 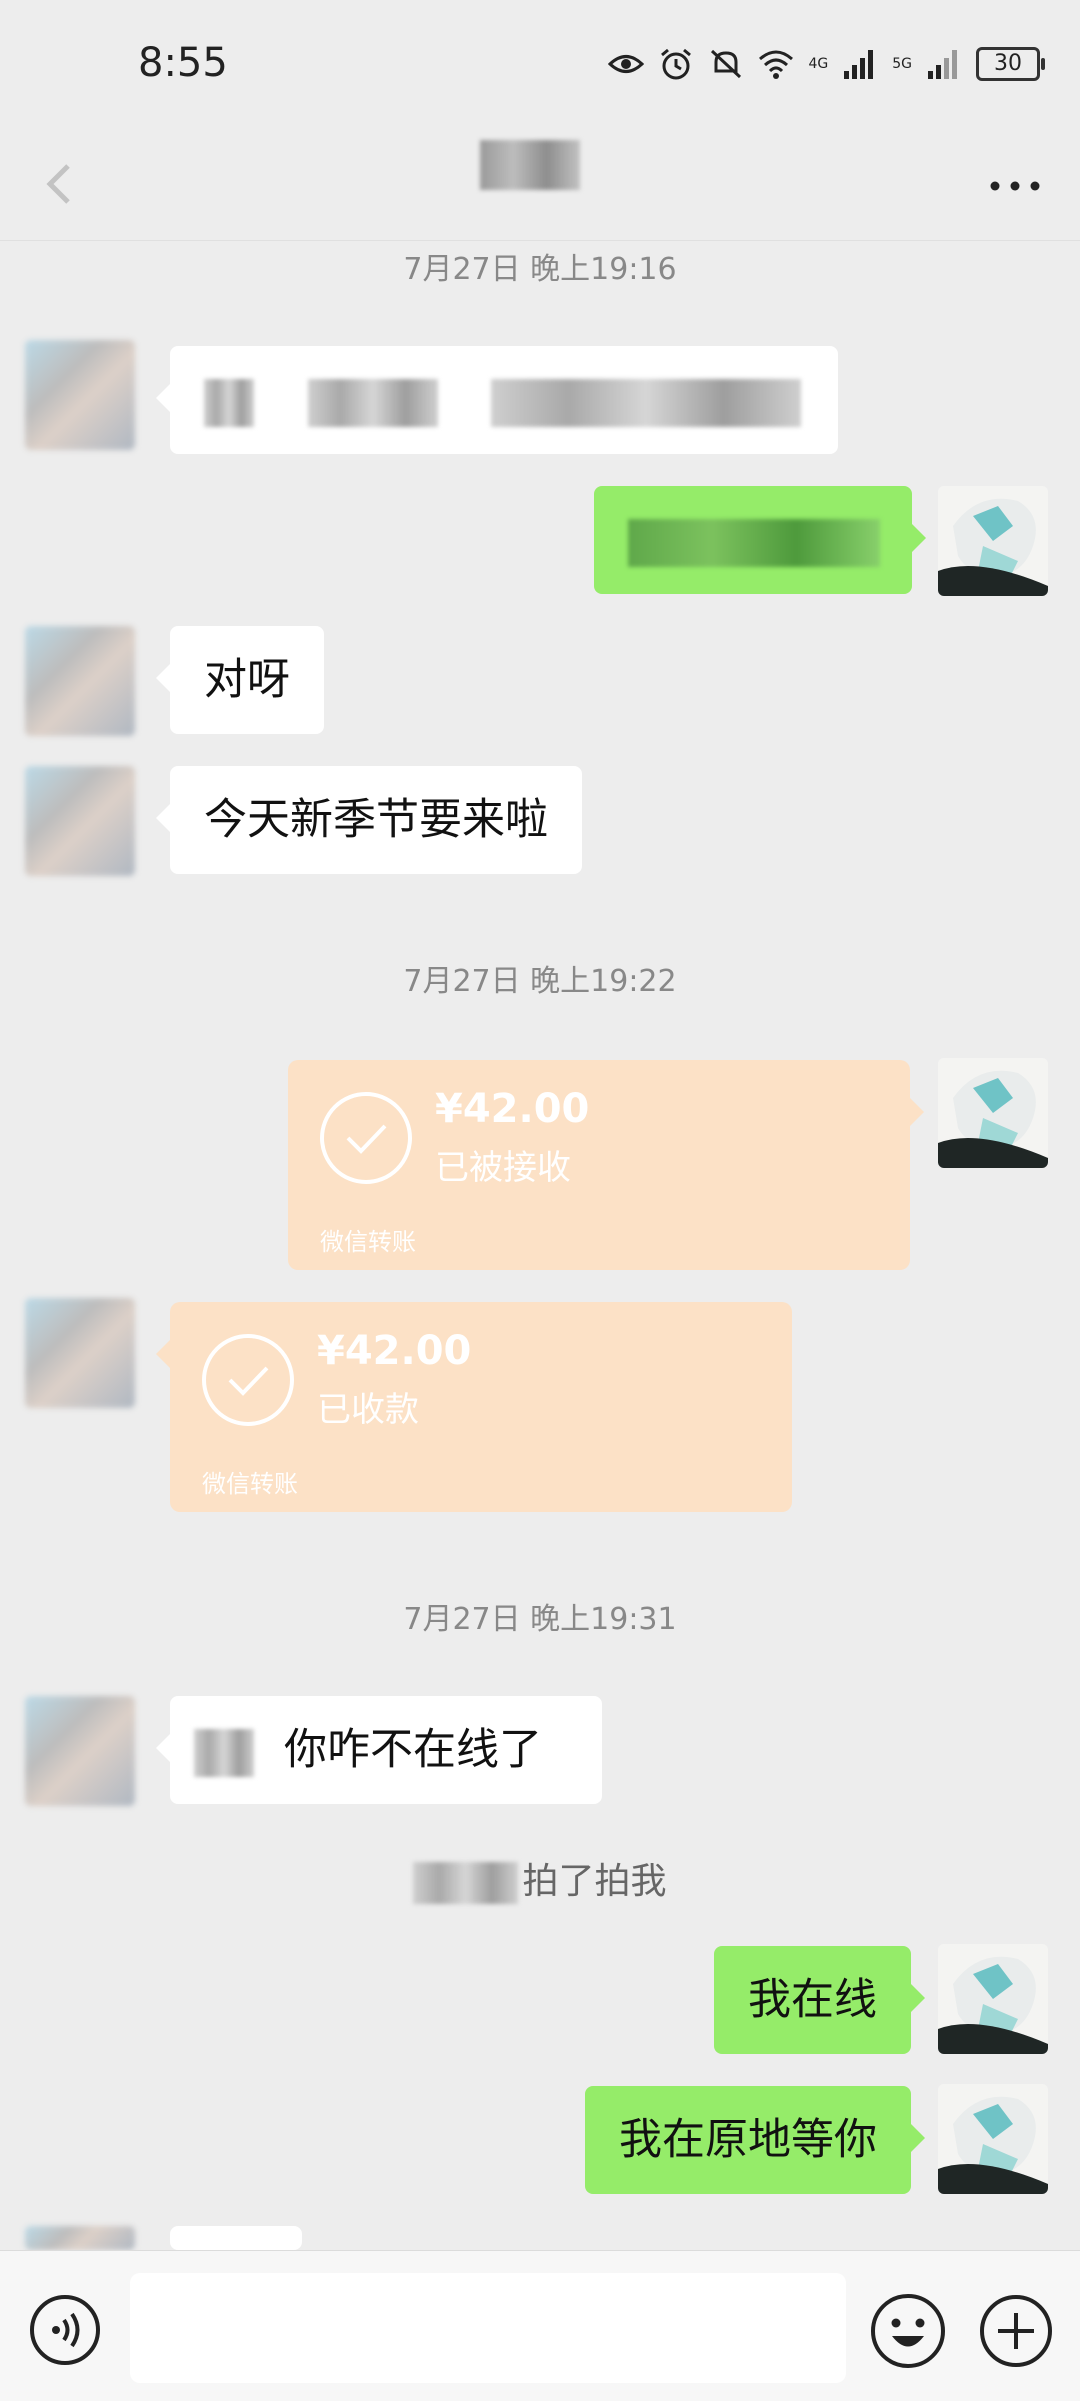 What do you see at coordinates (540, 65) in the screenshot?
I see `status-bar: 8:55 4G 5G 30` at bounding box center [540, 65].